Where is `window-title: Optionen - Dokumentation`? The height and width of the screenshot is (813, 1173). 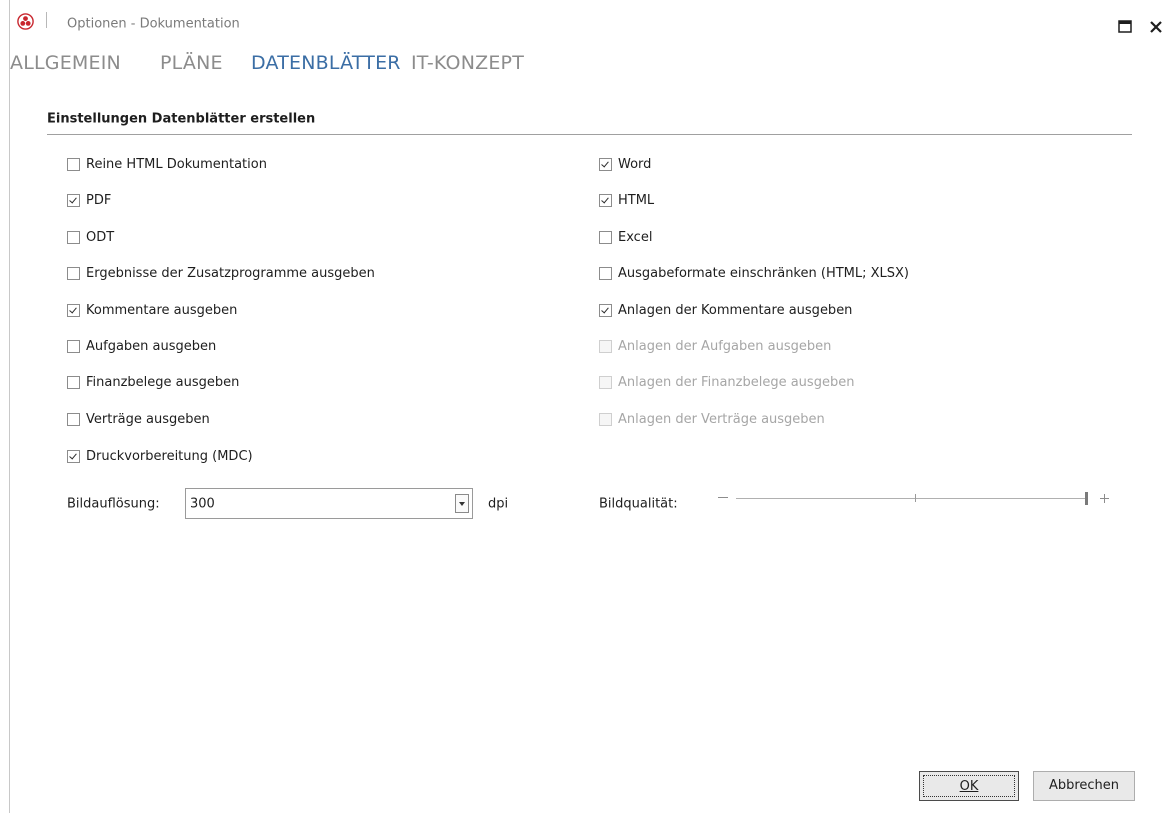
window-title: Optionen - Dokumentation is located at coordinates (153, 24).